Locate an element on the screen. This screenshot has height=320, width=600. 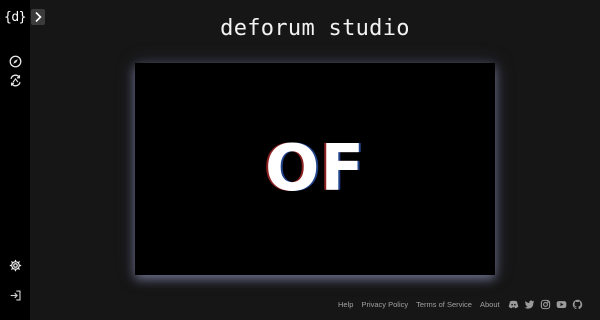
help-link: Help is located at coordinates (345, 304).